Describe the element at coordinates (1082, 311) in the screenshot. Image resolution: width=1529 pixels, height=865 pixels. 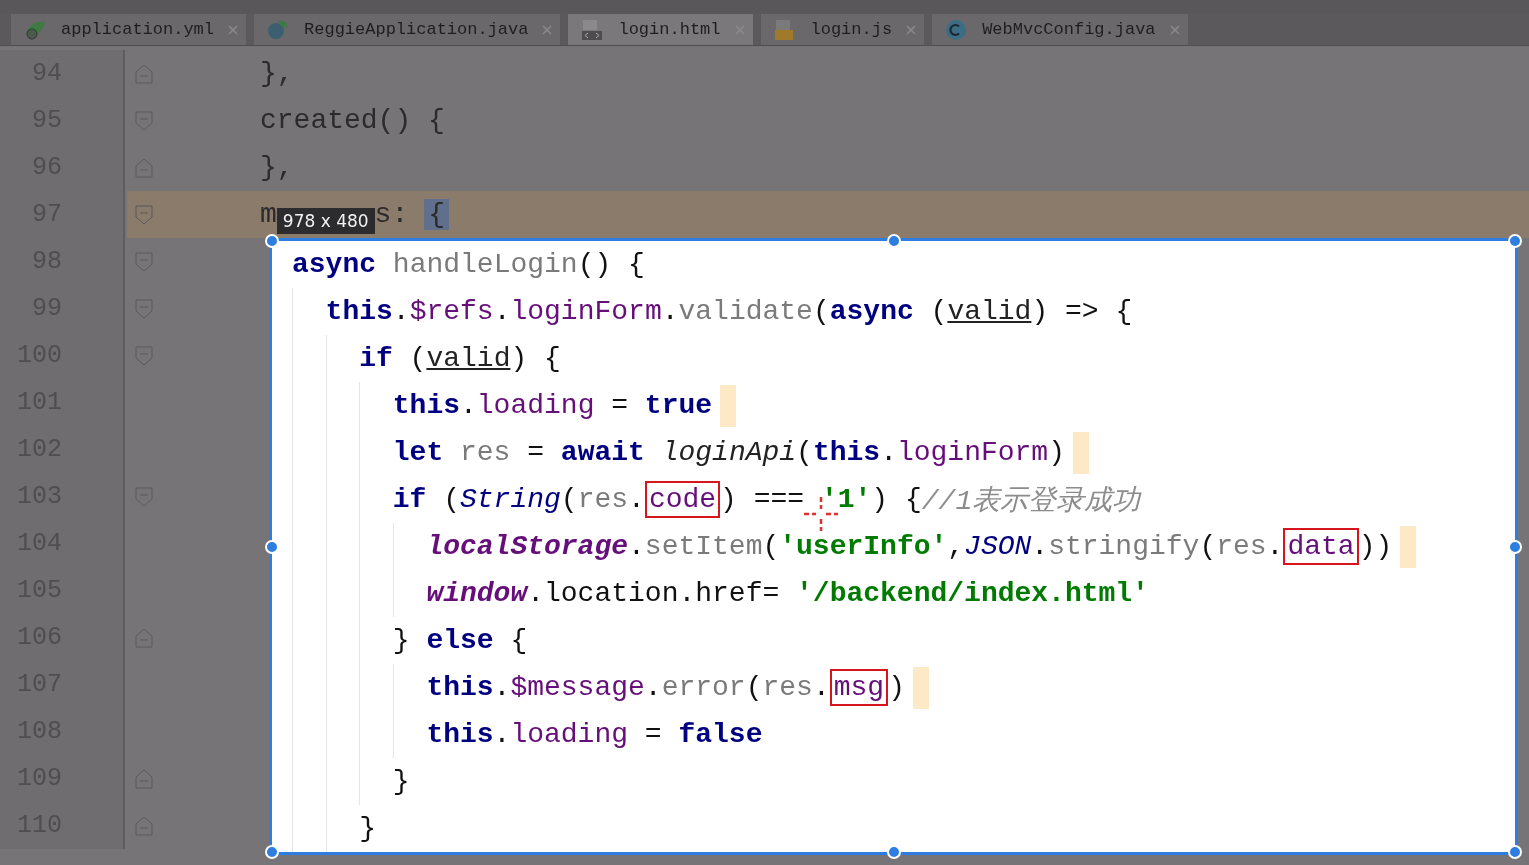
I see `code-text: ) => {` at that location.